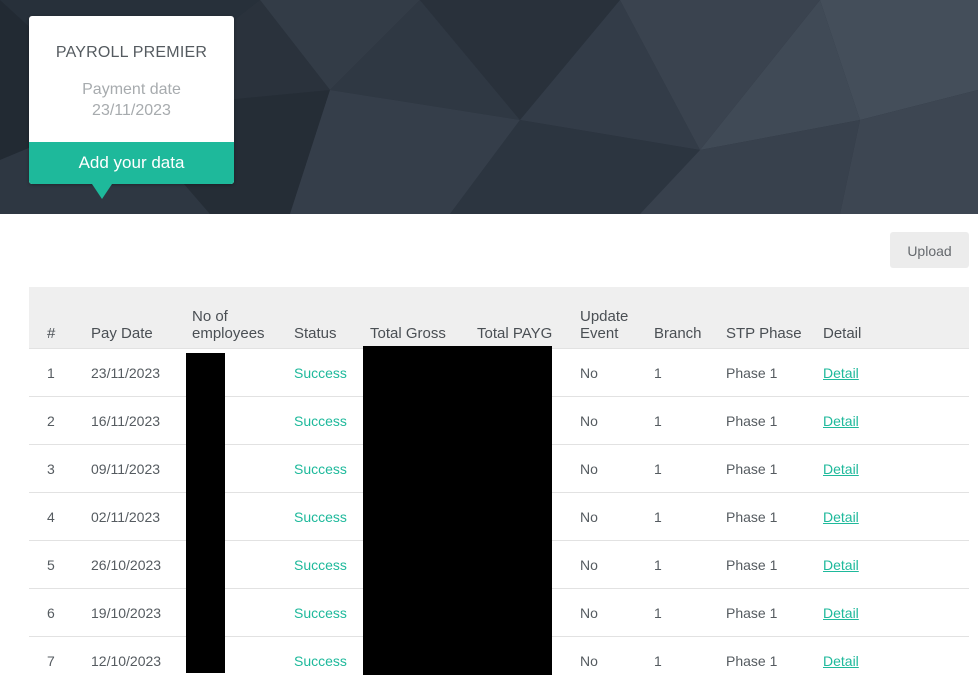  I want to click on row-pay-date: 02/11/2023, so click(141, 517).